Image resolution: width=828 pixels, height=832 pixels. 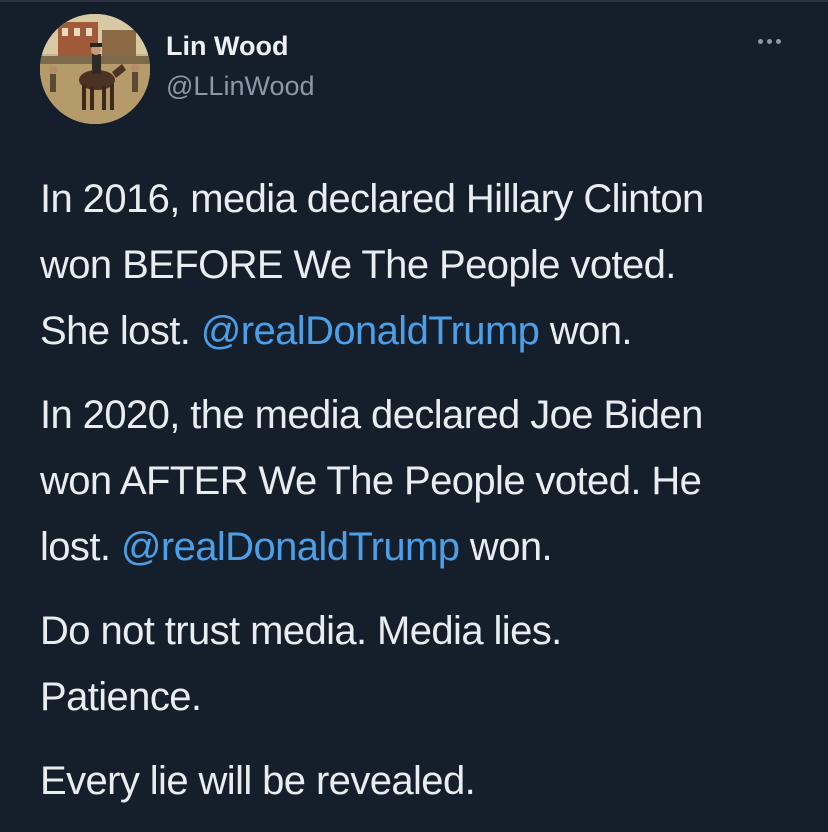 What do you see at coordinates (121, 697) in the screenshot?
I see `tweet-line: Patience.` at bounding box center [121, 697].